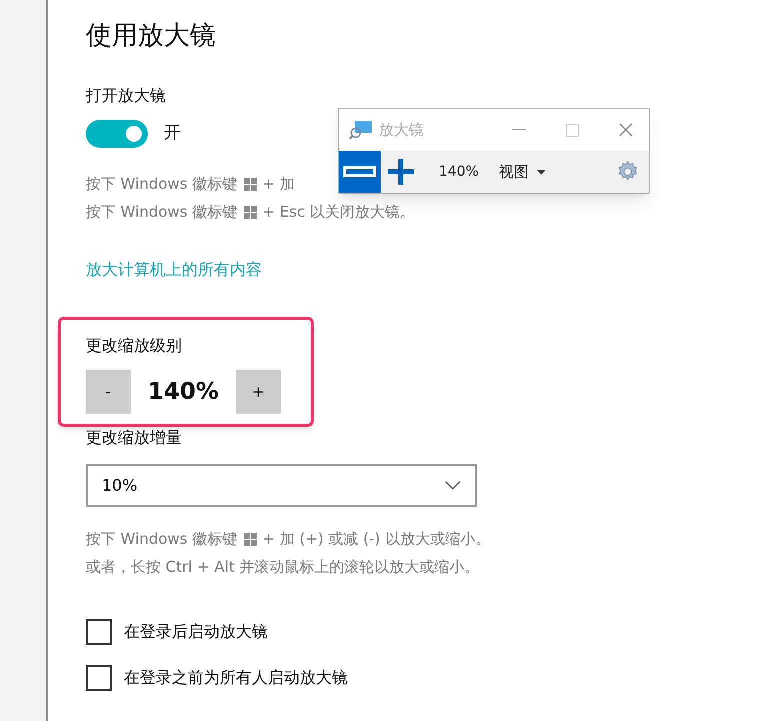 The image size is (782, 721). What do you see at coordinates (108, 392) in the screenshot?
I see `zoom-out-button: -` at bounding box center [108, 392].